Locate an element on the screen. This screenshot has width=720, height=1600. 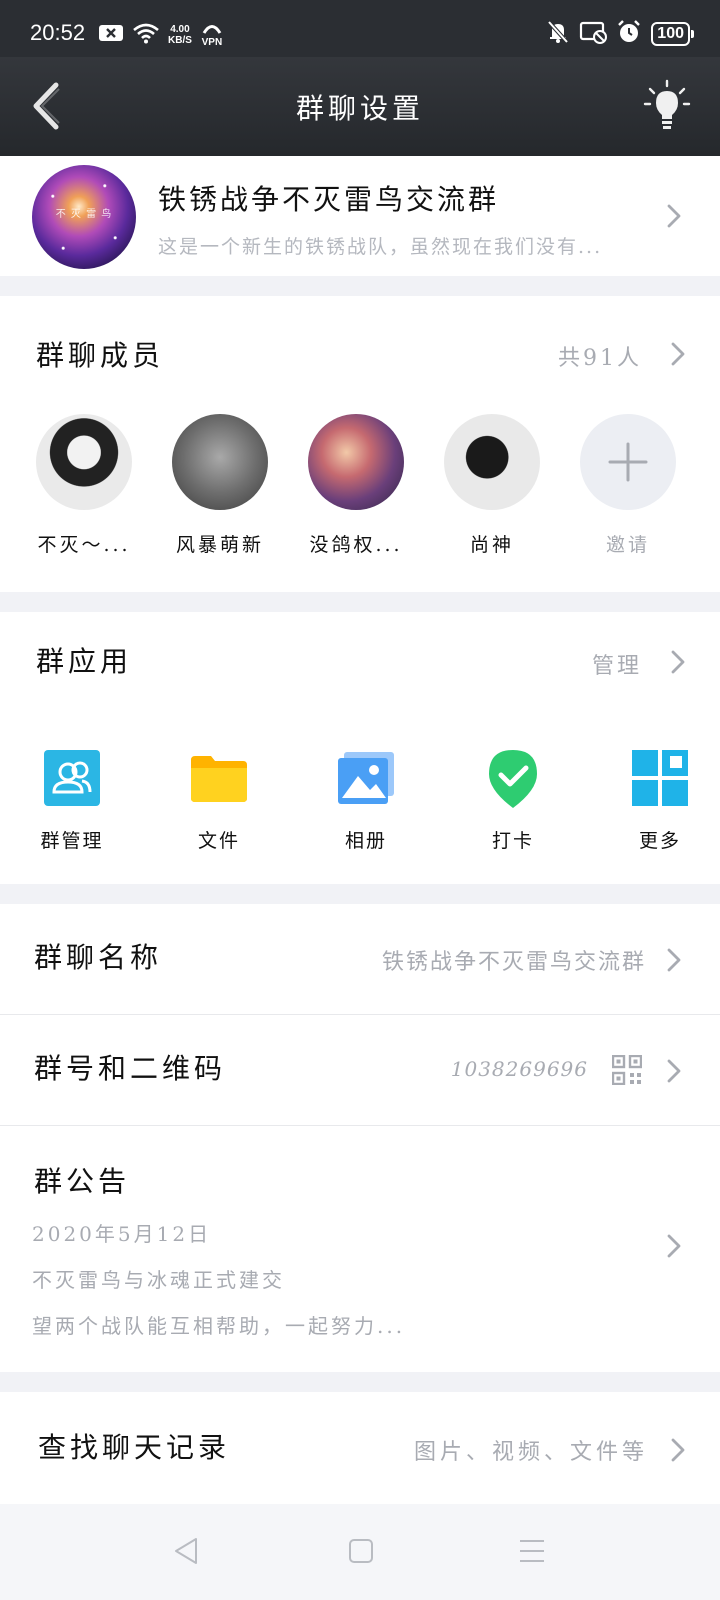
vpn-indicator: VPN is located at coordinates (212, 35).